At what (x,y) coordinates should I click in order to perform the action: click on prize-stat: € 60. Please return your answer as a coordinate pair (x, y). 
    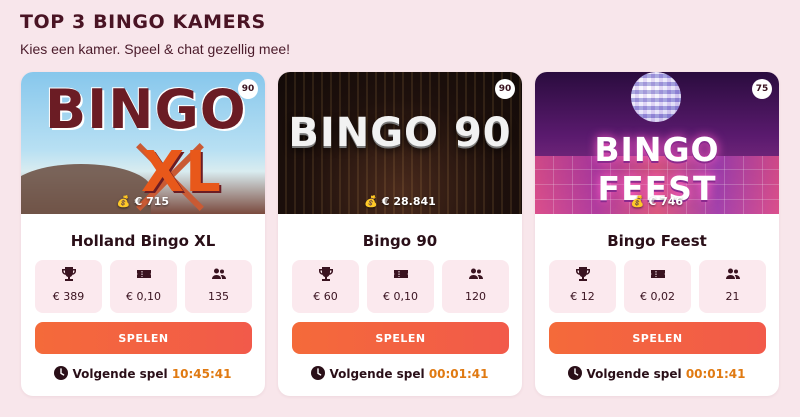
    Looking at the image, I should click on (325, 286).